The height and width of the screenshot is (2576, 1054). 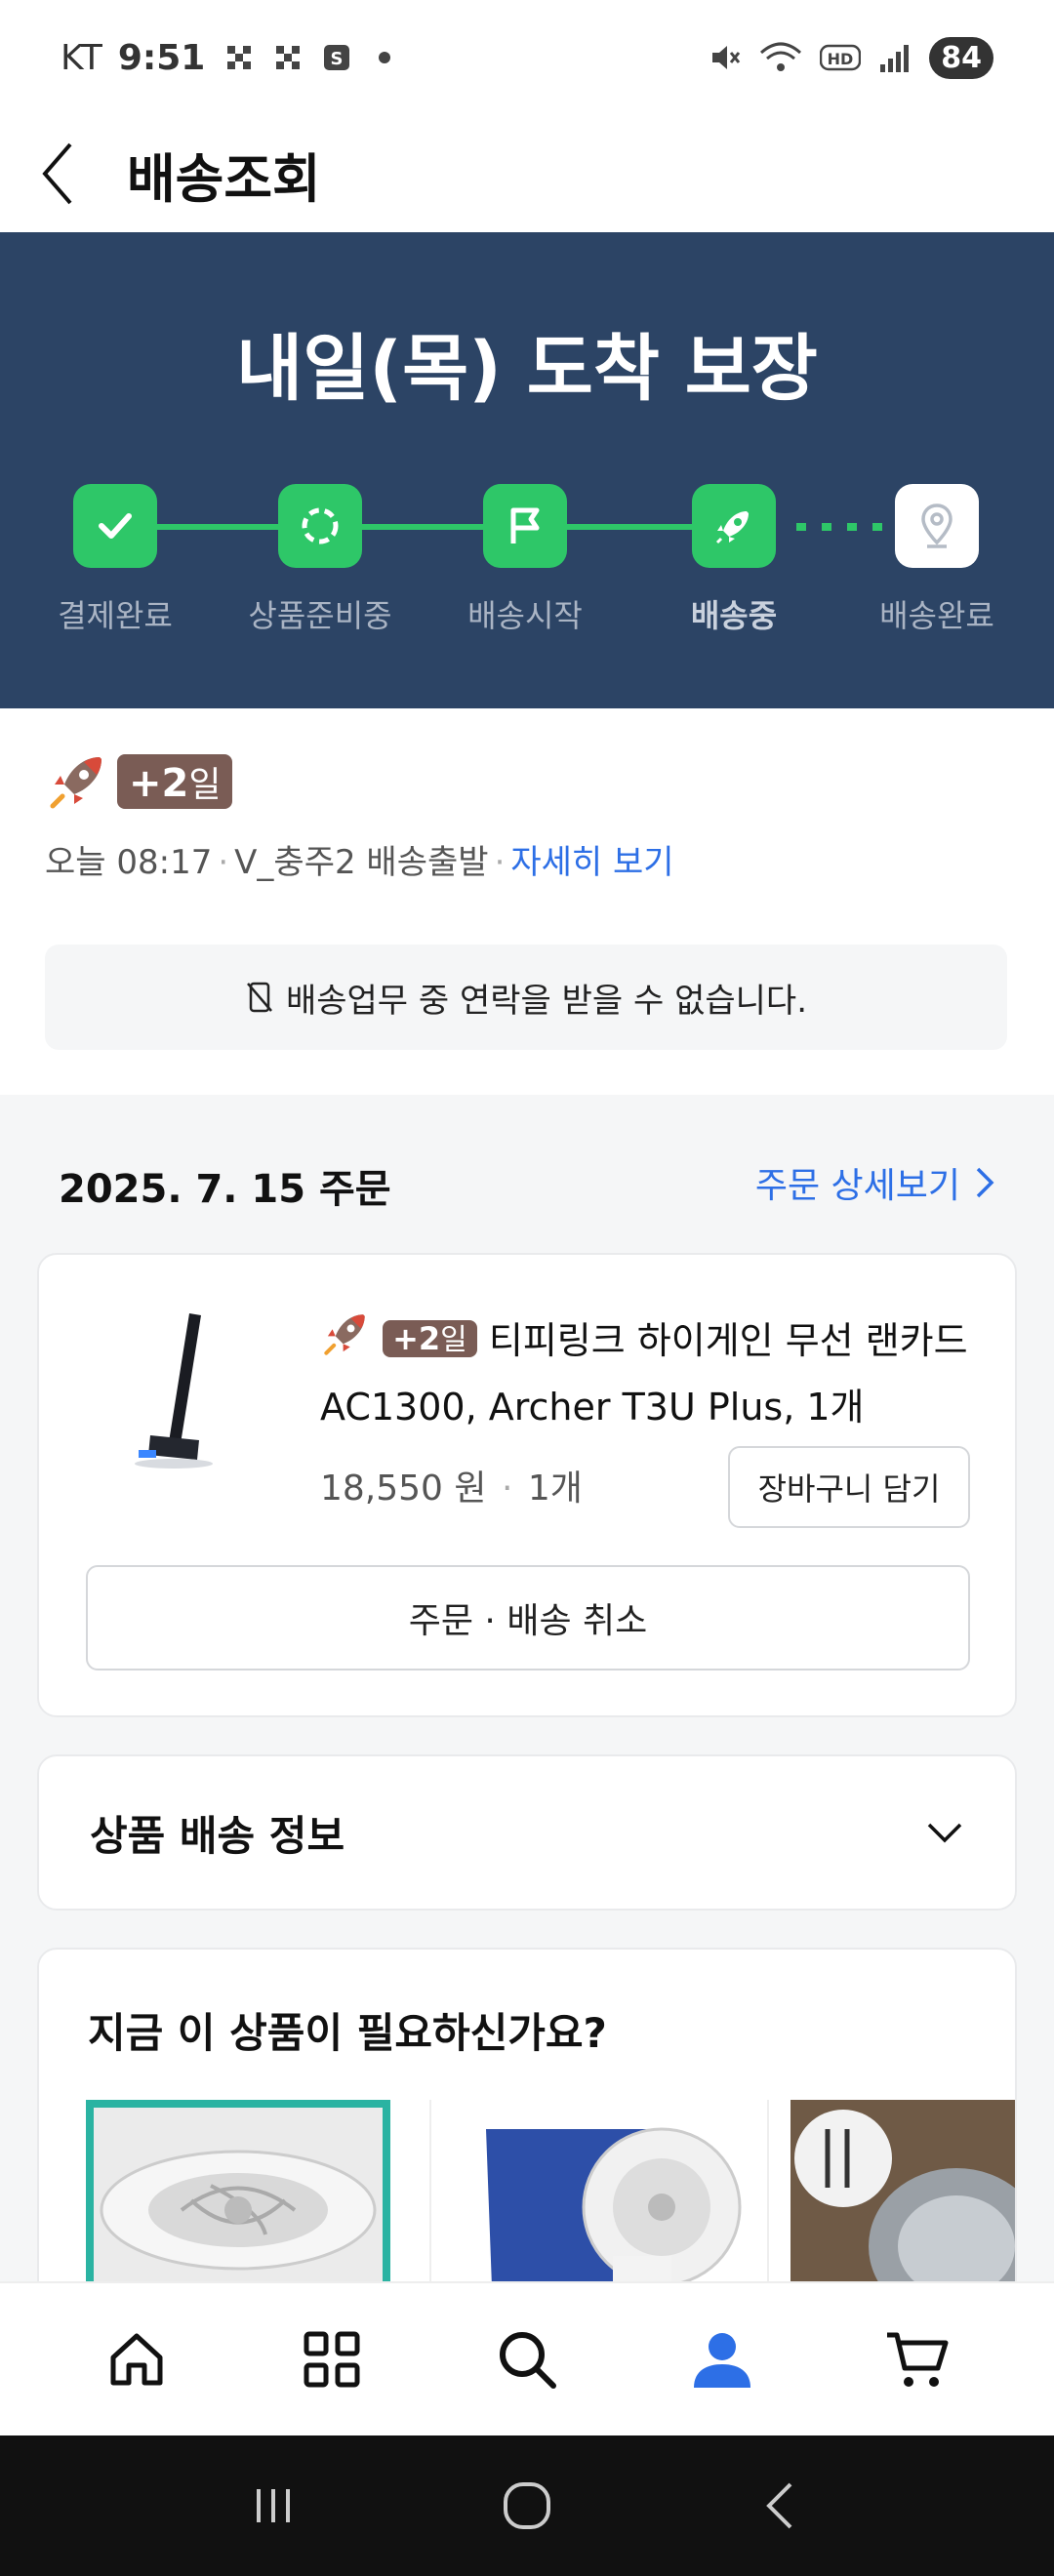 What do you see at coordinates (849, 1487) in the screenshot?
I see `add-to-cart-button: 장바구니 담기` at bounding box center [849, 1487].